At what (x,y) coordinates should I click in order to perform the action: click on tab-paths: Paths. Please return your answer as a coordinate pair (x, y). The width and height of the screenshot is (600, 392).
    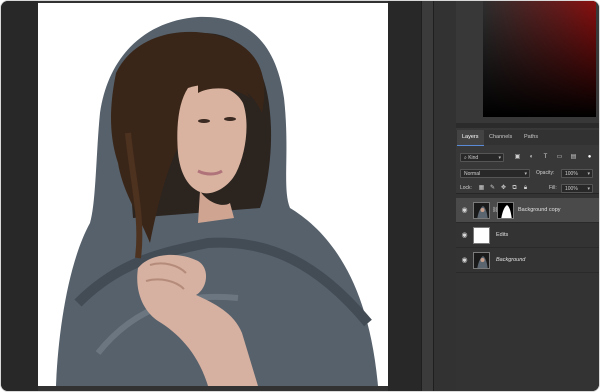
    Looking at the image, I should click on (531, 137).